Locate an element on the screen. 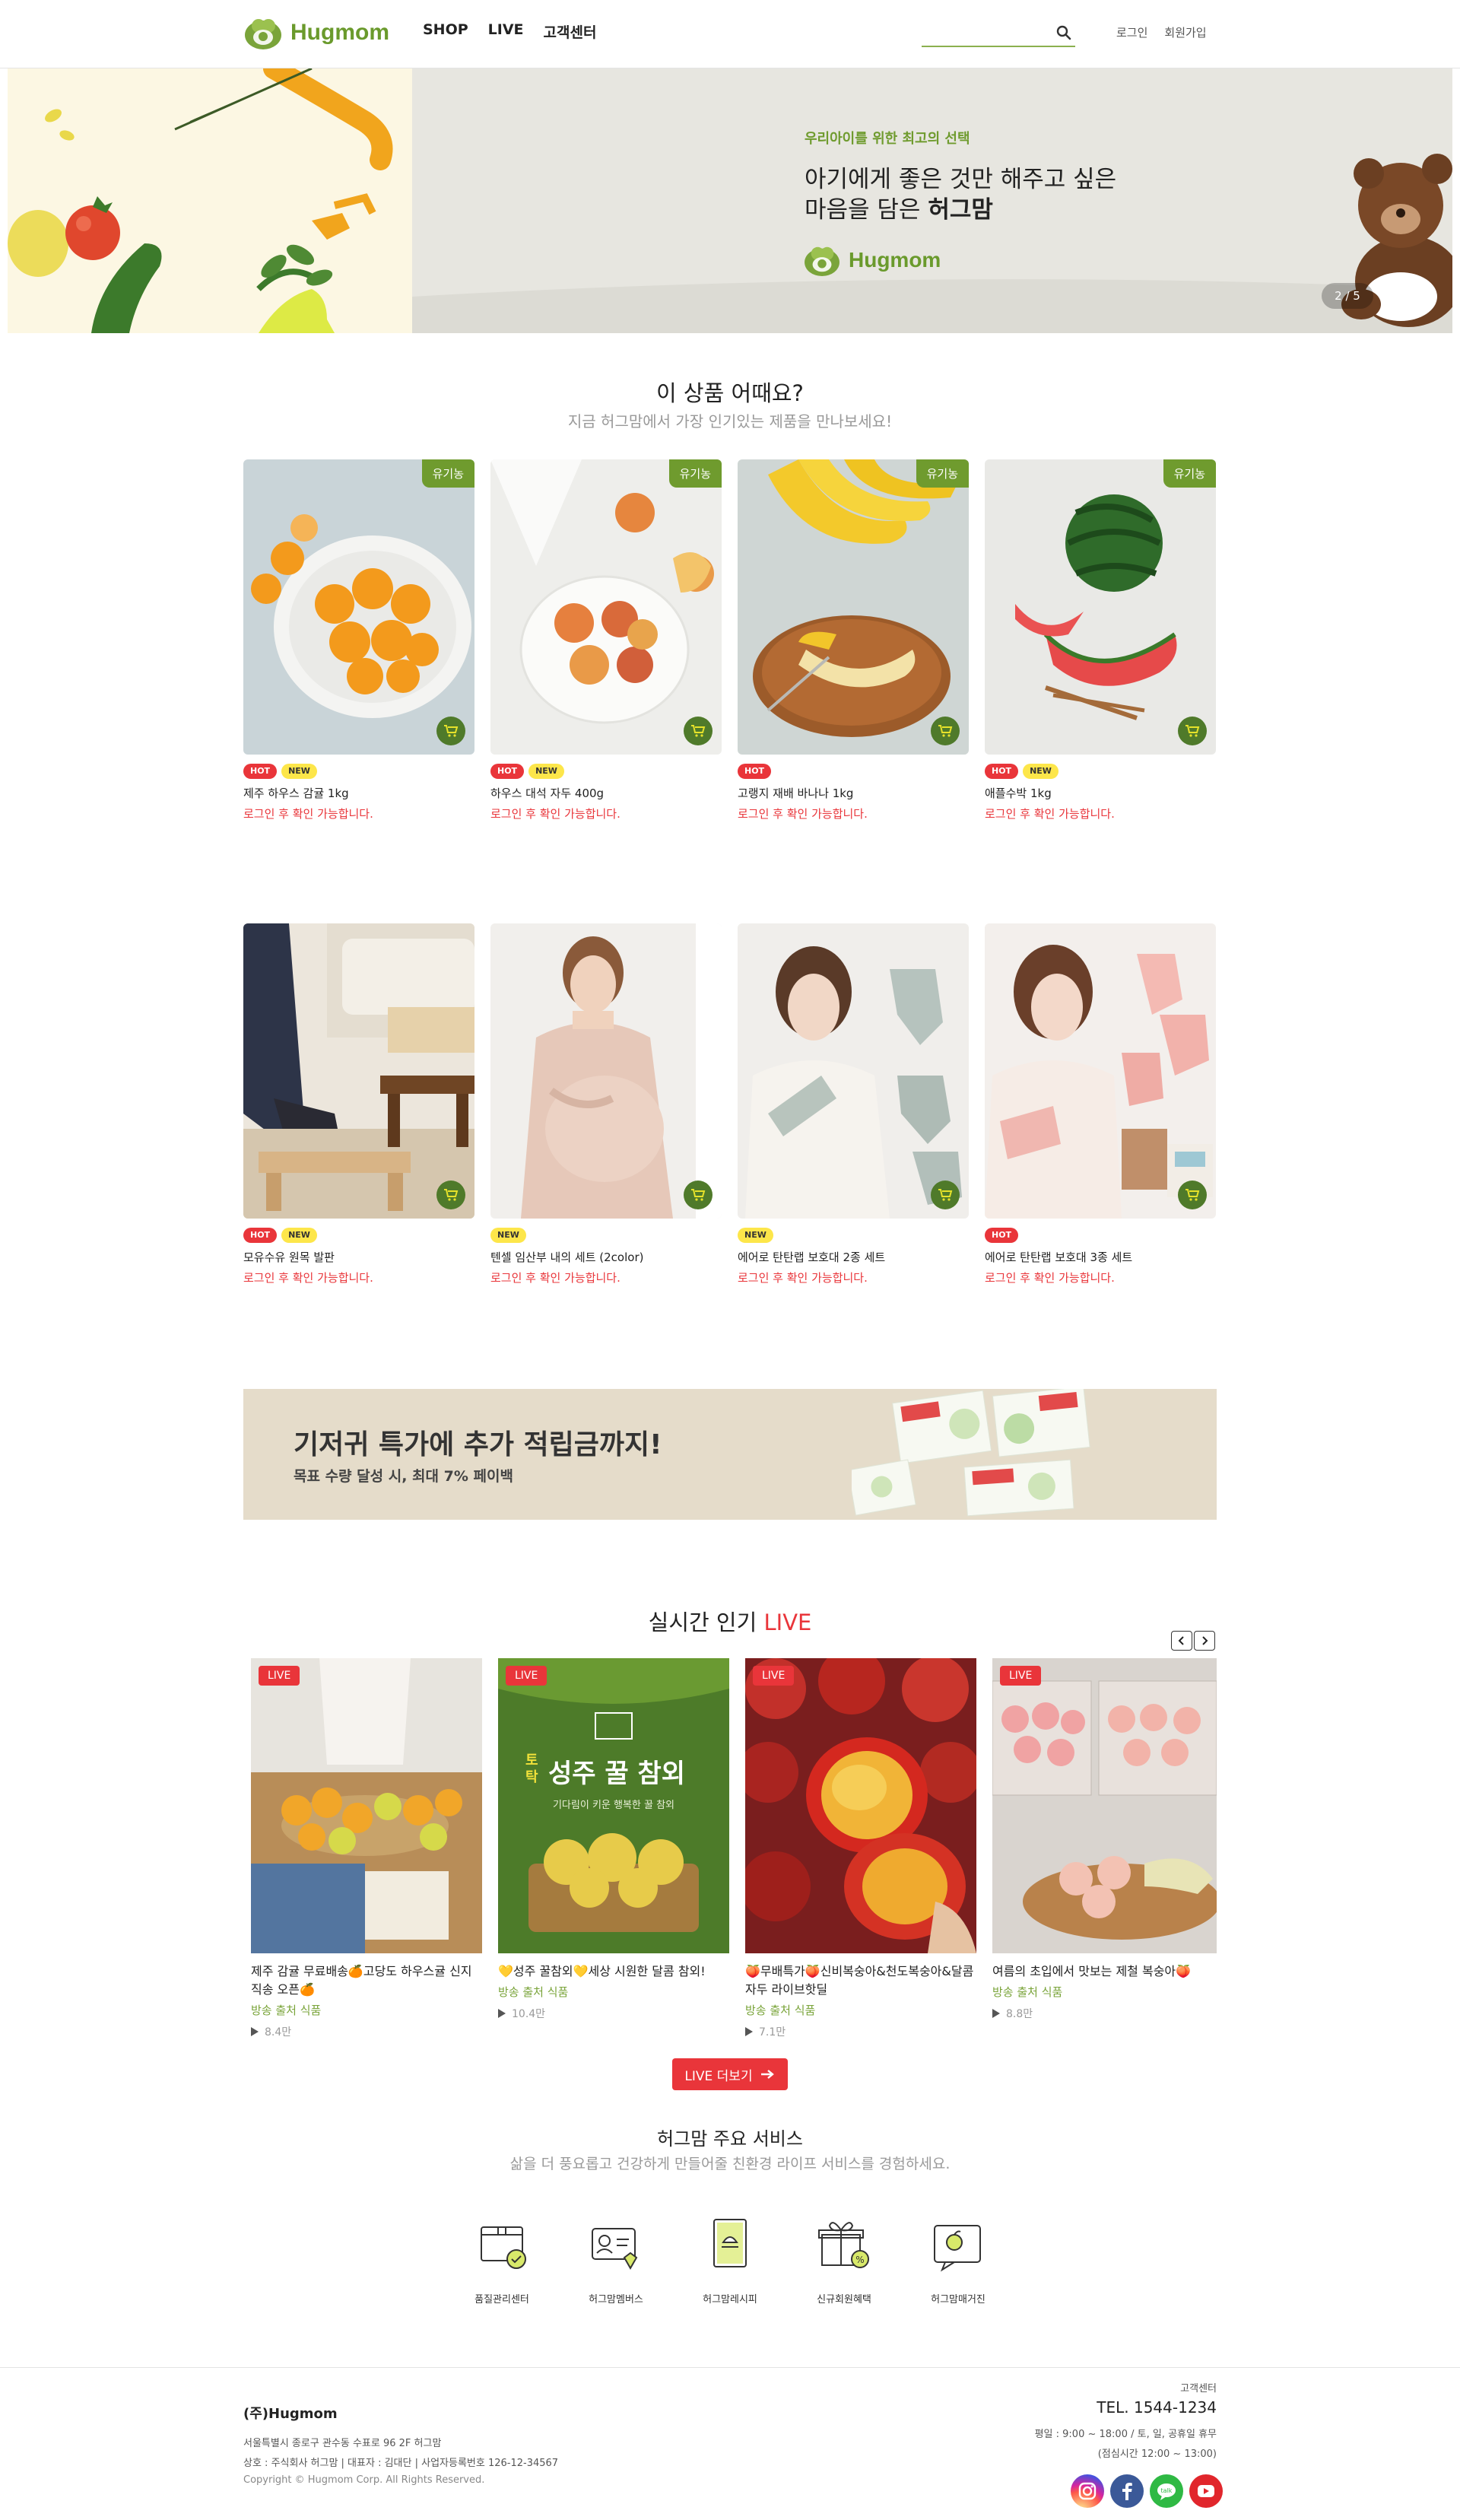 The height and width of the screenshot is (2520, 1460). service-members: 허그맘멤버스 is located at coordinates (616, 2258).